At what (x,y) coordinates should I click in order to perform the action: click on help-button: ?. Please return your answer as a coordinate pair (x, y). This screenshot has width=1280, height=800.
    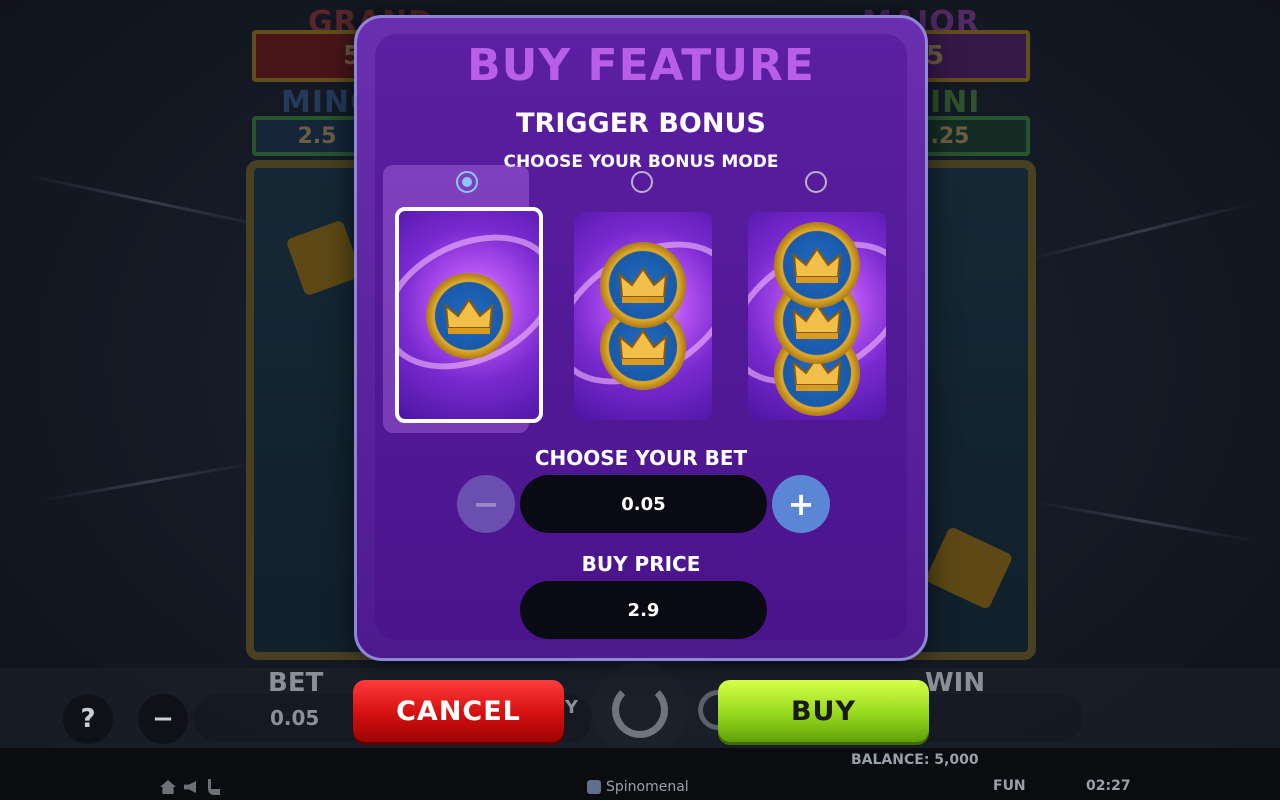
    Looking at the image, I should click on (88, 719).